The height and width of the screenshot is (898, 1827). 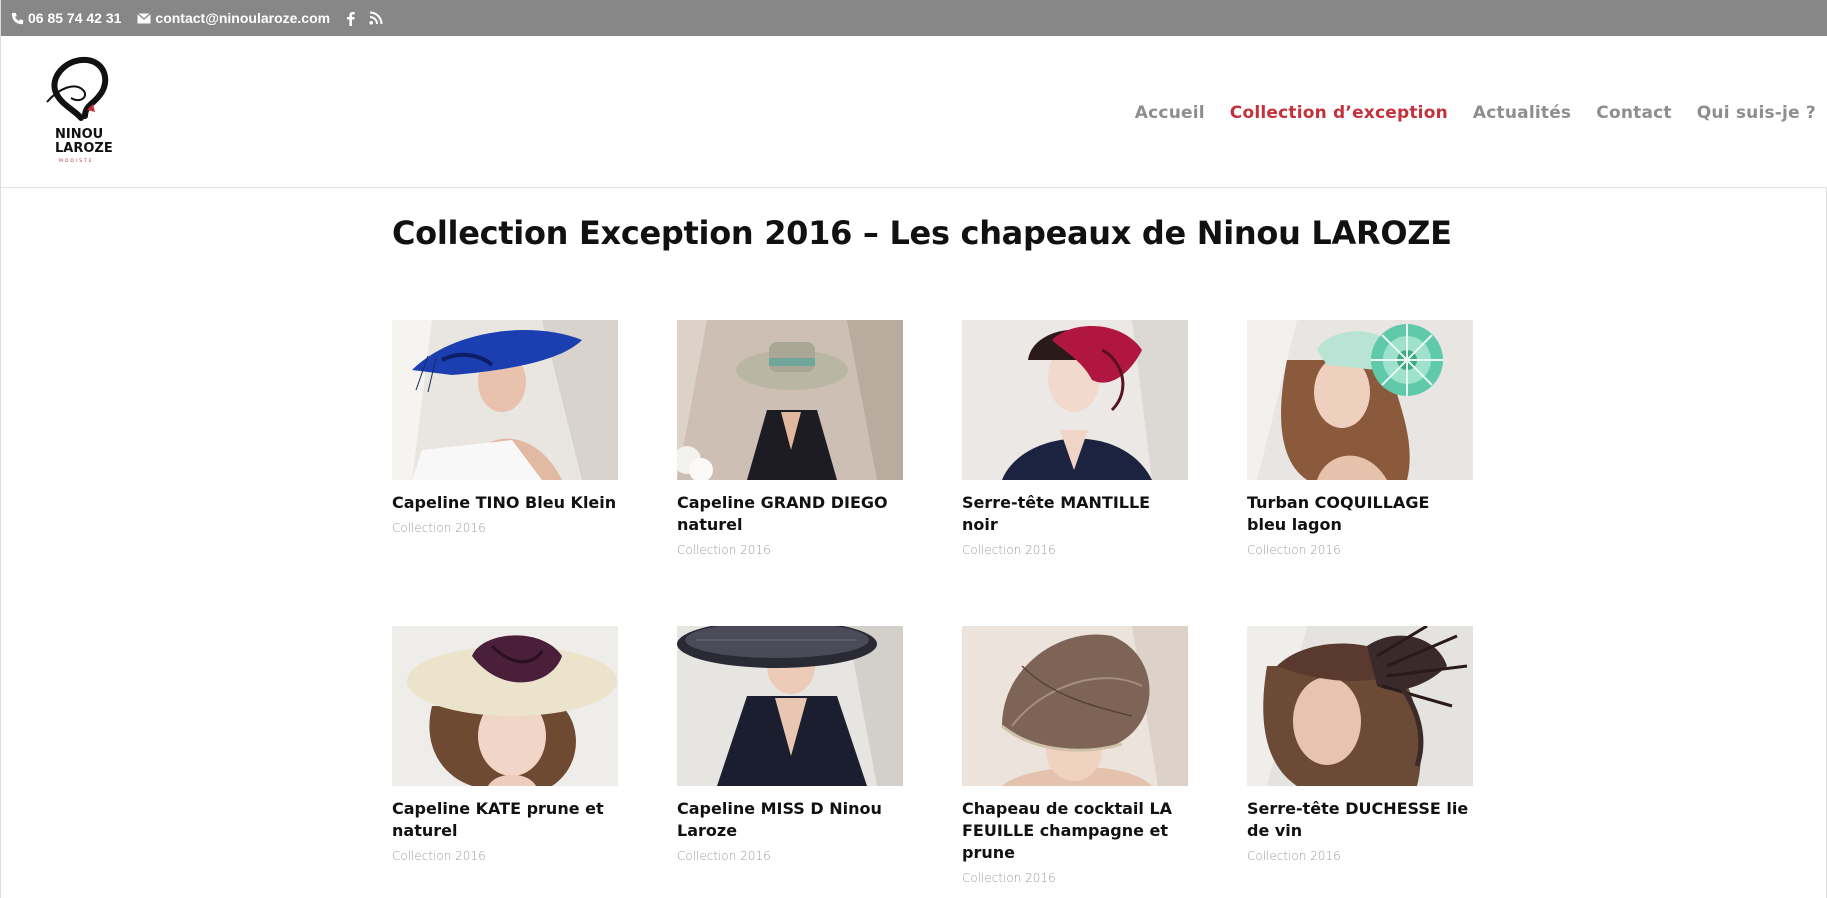 What do you see at coordinates (1360, 514) in the screenshot?
I see `product-title: Turban COQUILLAGE bleu lagon` at bounding box center [1360, 514].